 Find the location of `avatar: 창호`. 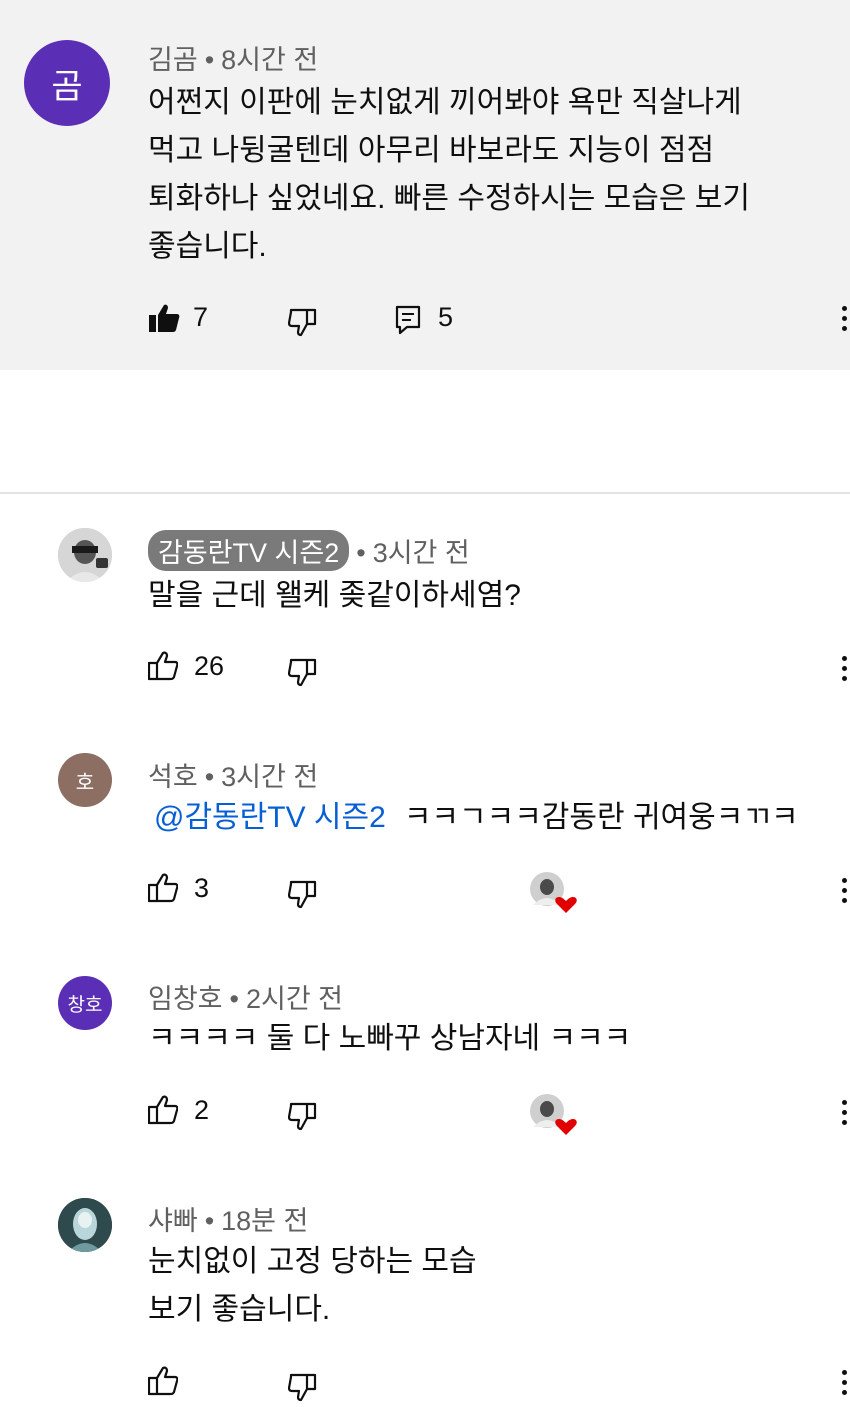

avatar: 창호 is located at coordinates (85, 1003).